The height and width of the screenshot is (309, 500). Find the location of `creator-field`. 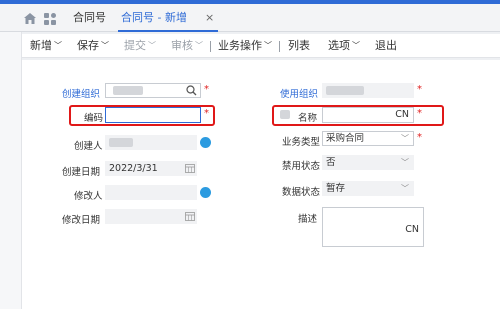

creator-field is located at coordinates (151, 142).